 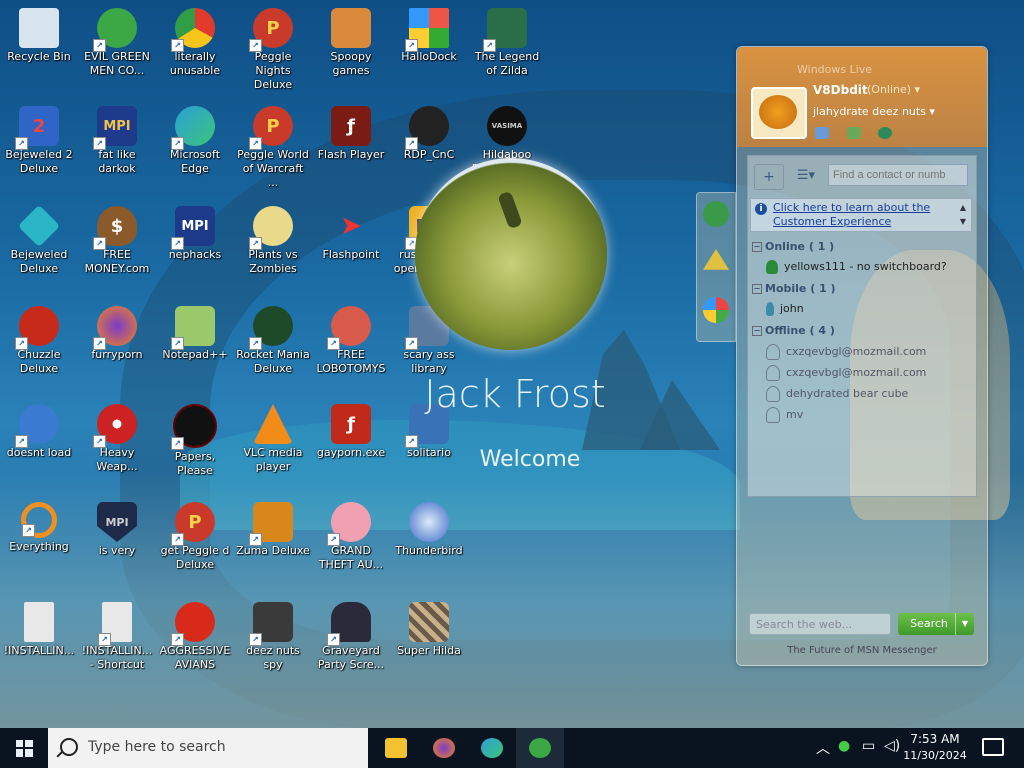 What do you see at coordinates (351, 338) in the screenshot?
I see `desktop-icon: ↗ FREE LOBOTOMYS` at bounding box center [351, 338].